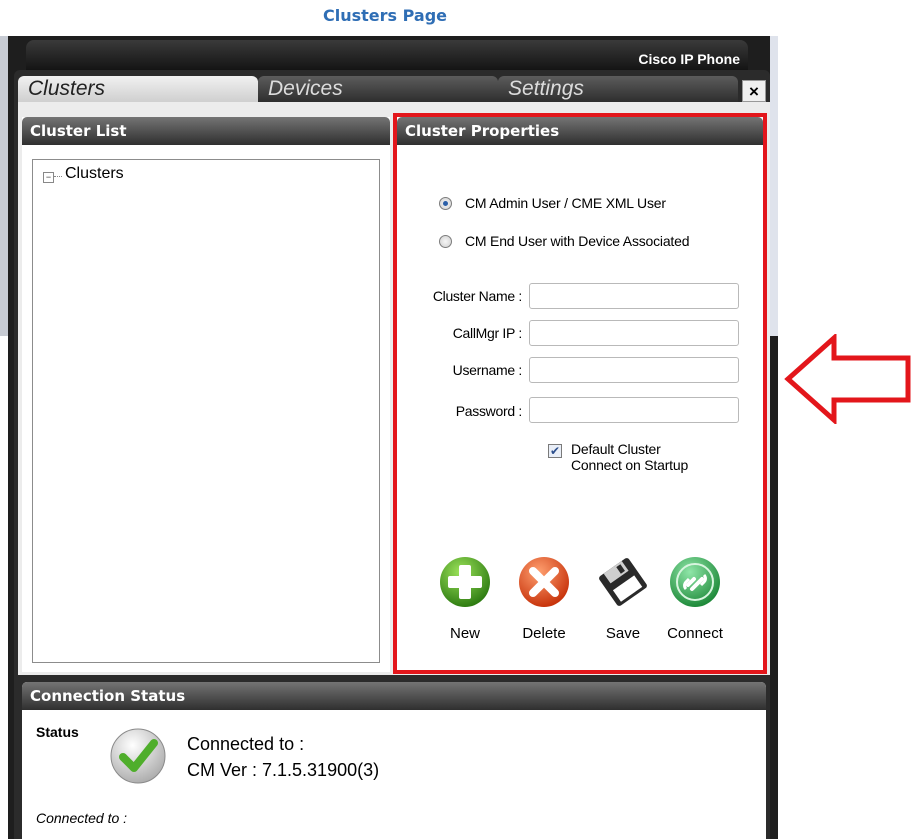 The width and height of the screenshot is (911, 839). What do you see at coordinates (487, 370) in the screenshot?
I see `username-label: Username :` at bounding box center [487, 370].